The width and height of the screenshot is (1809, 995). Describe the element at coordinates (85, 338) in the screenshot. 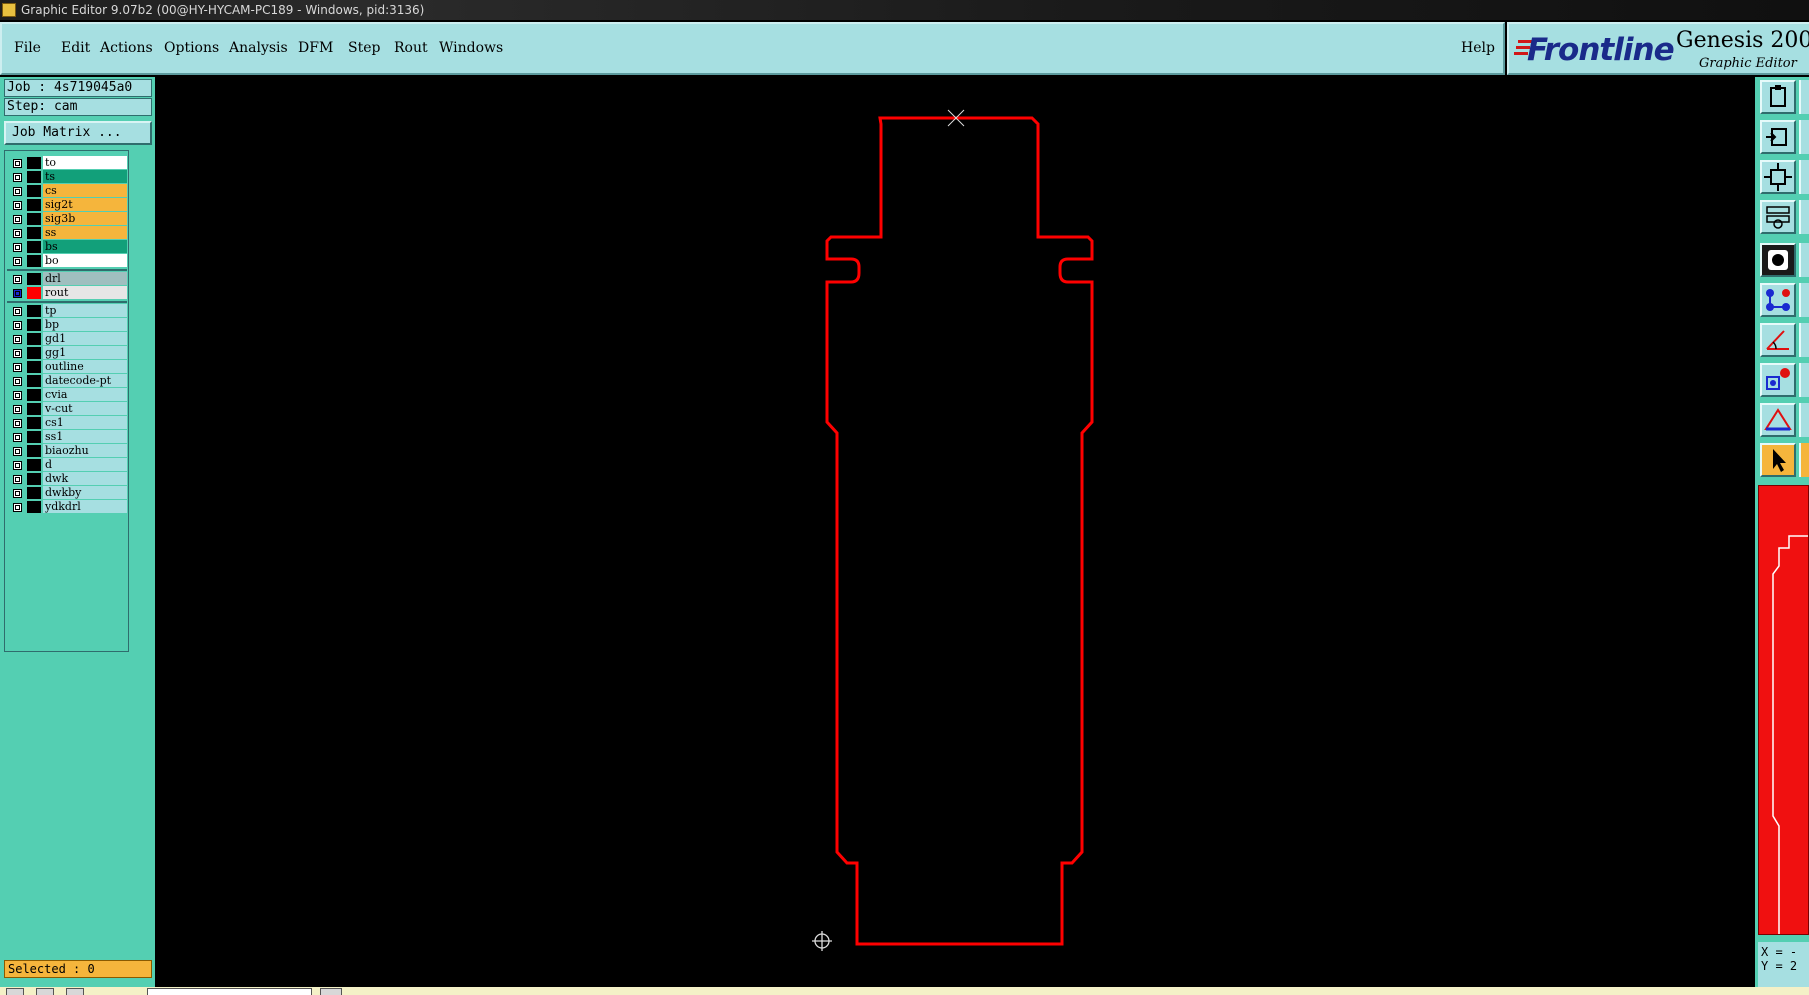

I see `layer-name: gd1` at that location.